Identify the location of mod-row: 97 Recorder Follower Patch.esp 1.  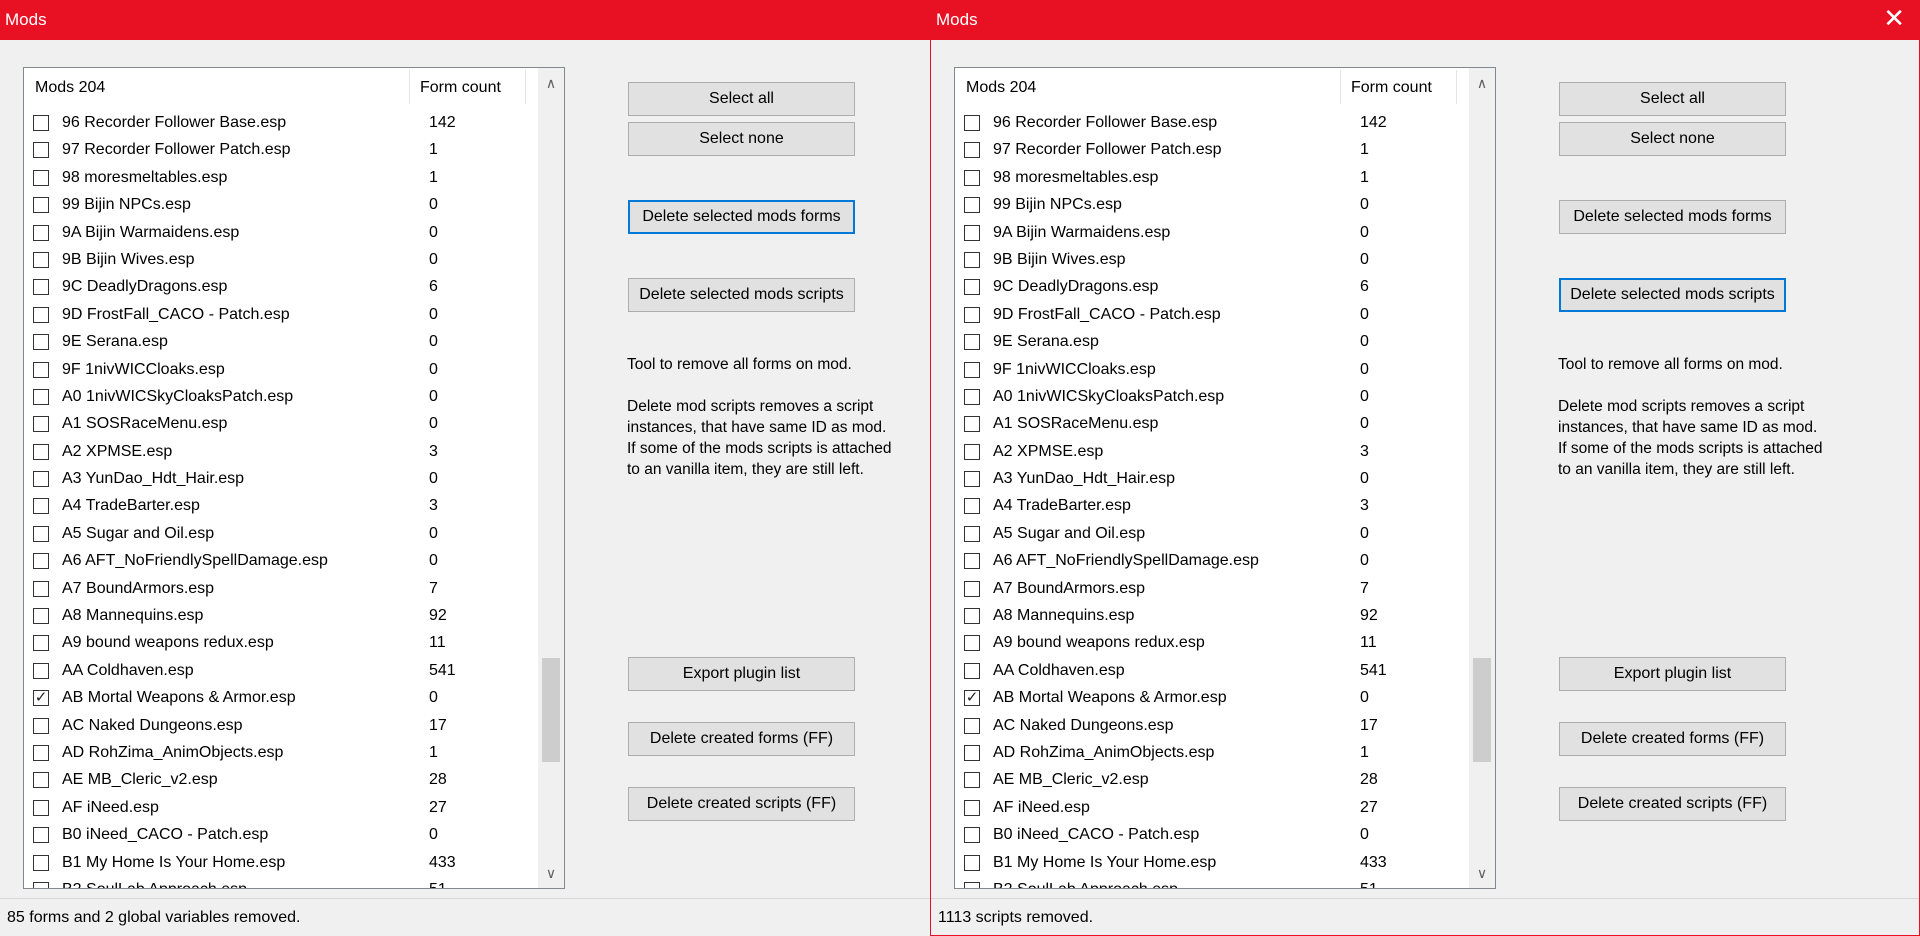
(280, 150).